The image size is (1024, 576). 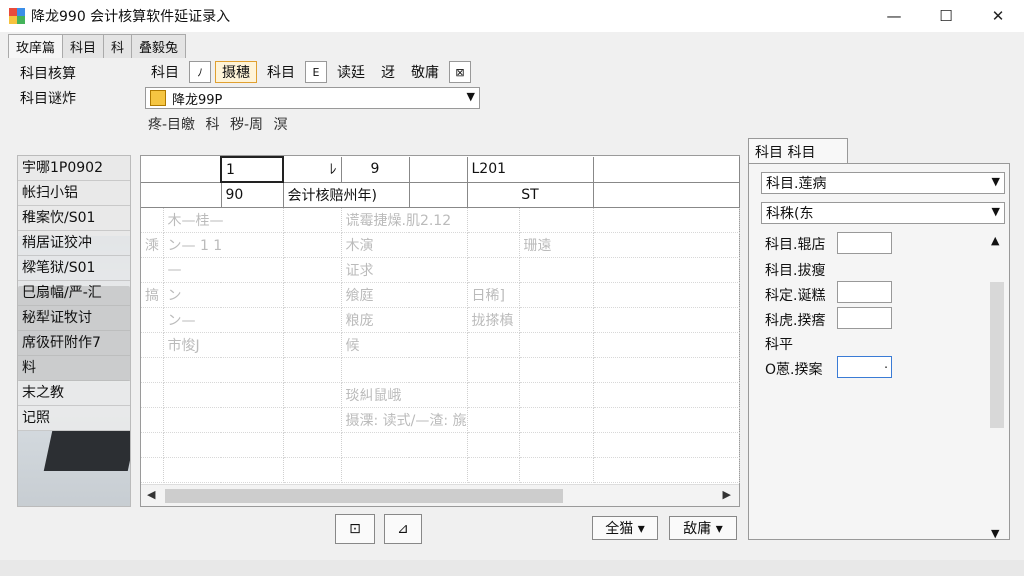 I want to click on tab-subject: 科目 科目, so click(x=798, y=151).